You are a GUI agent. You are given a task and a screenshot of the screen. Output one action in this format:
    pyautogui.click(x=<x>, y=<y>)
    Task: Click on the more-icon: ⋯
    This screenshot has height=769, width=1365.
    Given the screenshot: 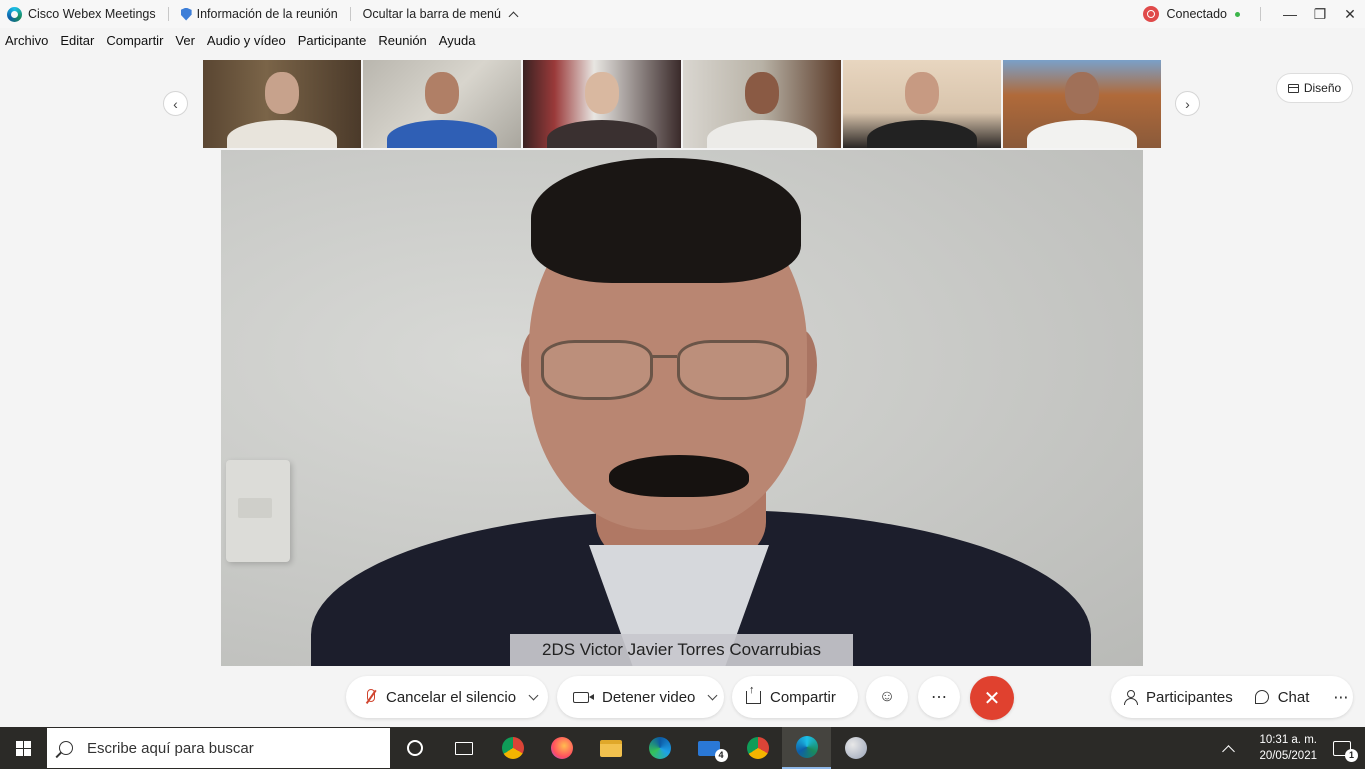 What is the action you would take?
    pyautogui.click(x=939, y=697)
    